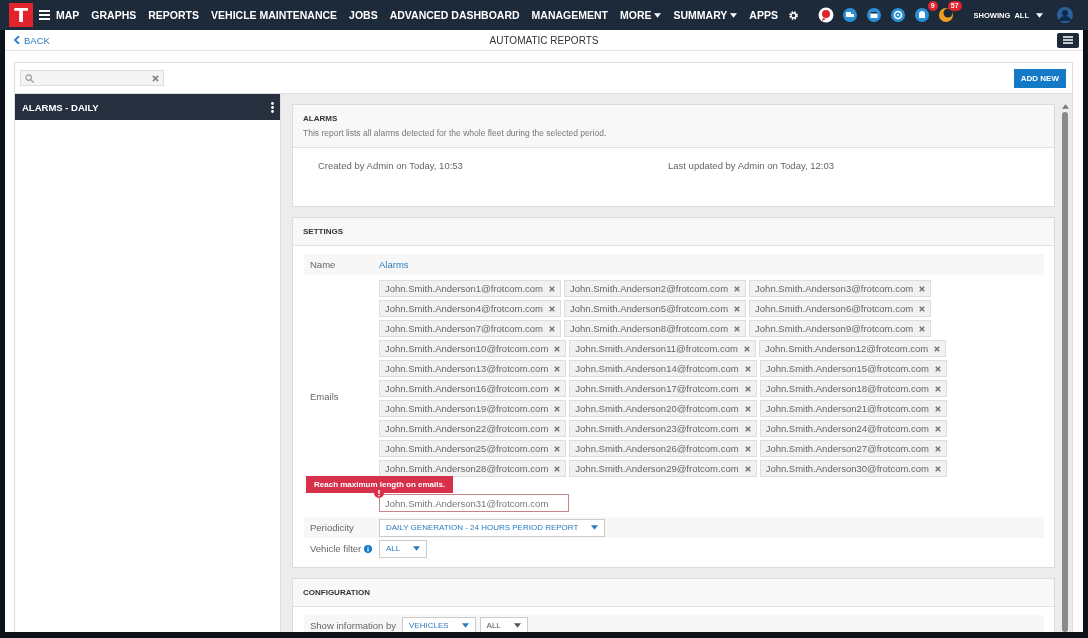 The height and width of the screenshot is (638, 1088). What do you see at coordinates (470, 328) in the screenshot?
I see `email-tag: John.Smith.Anderson7@frotcom.com` at bounding box center [470, 328].